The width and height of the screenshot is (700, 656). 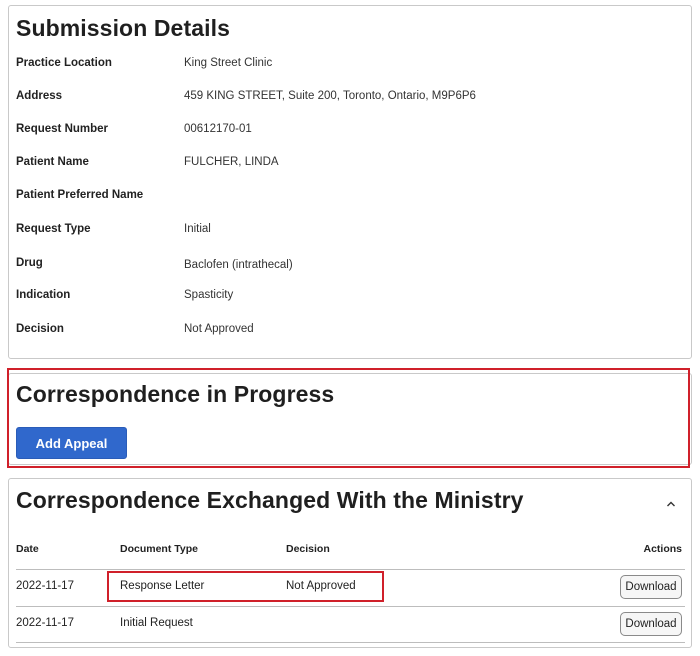 What do you see at coordinates (156, 623) in the screenshot?
I see `row-document-type: Initial Request` at bounding box center [156, 623].